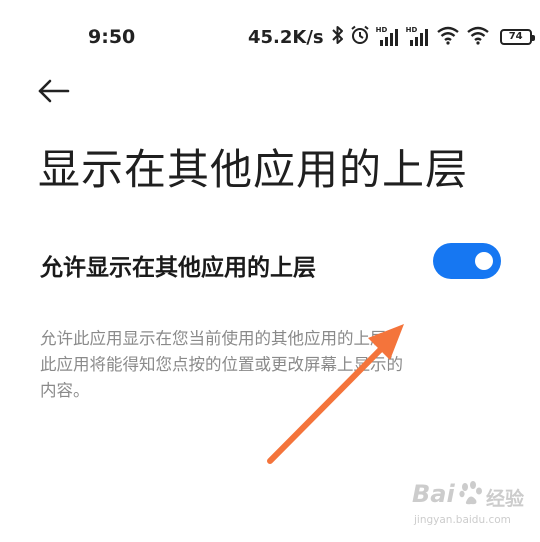 This screenshot has height=542, width=540. I want to click on status-icons: 45.2K/s HD HD 74, so click(391, 37).